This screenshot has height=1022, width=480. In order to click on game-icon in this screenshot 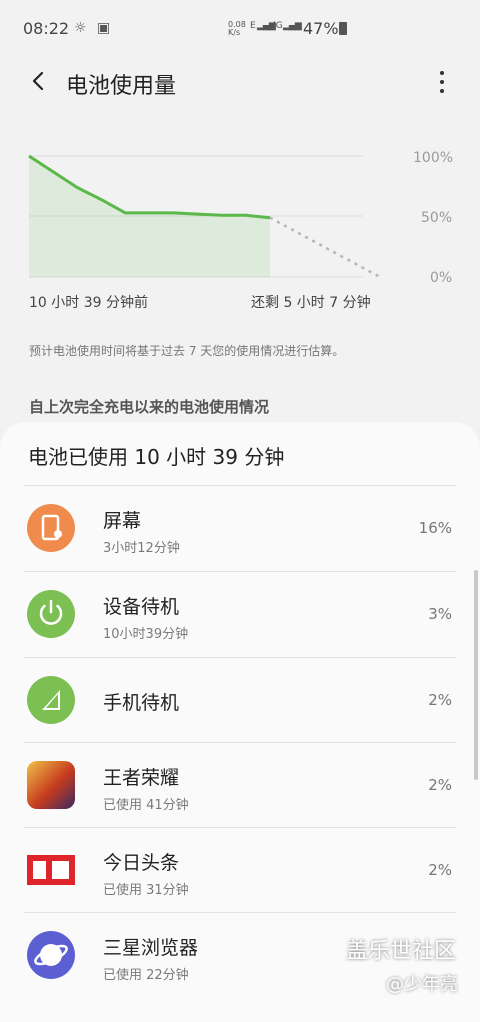, I will do `click(51, 785)`.